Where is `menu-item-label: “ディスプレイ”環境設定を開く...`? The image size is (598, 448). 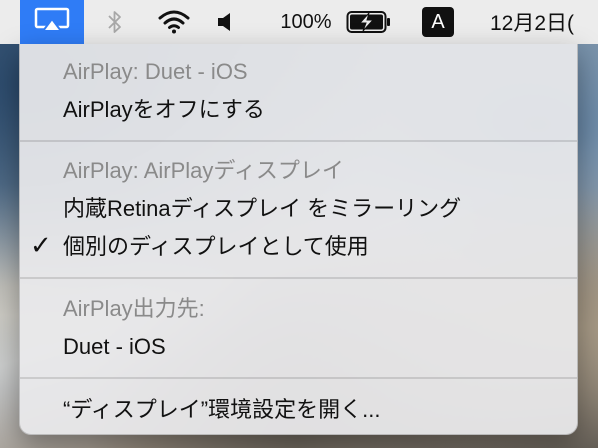 menu-item-label: “ディスプレイ”環境設定を開く... is located at coordinates (222, 409).